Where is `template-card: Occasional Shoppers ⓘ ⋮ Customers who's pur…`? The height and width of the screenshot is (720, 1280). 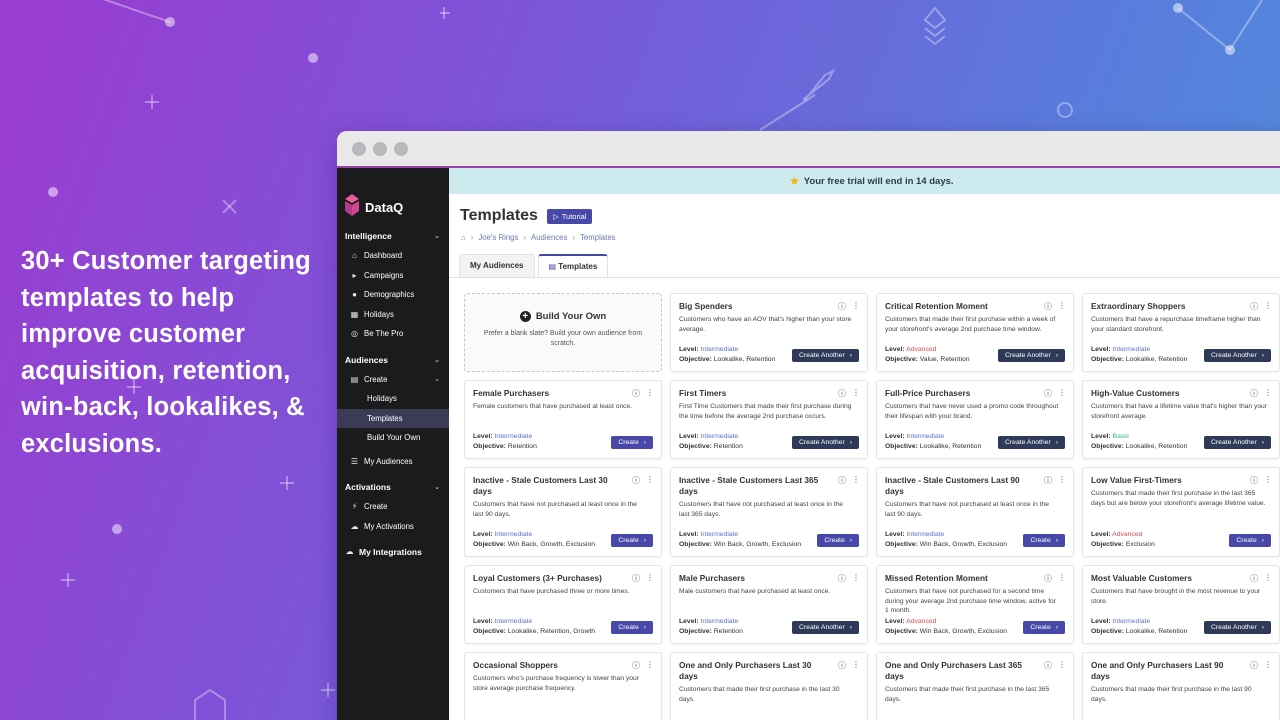 template-card: Occasional Shoppers ⓘ ⋮ Customers who's pur… is located at coordinates (563, 686).